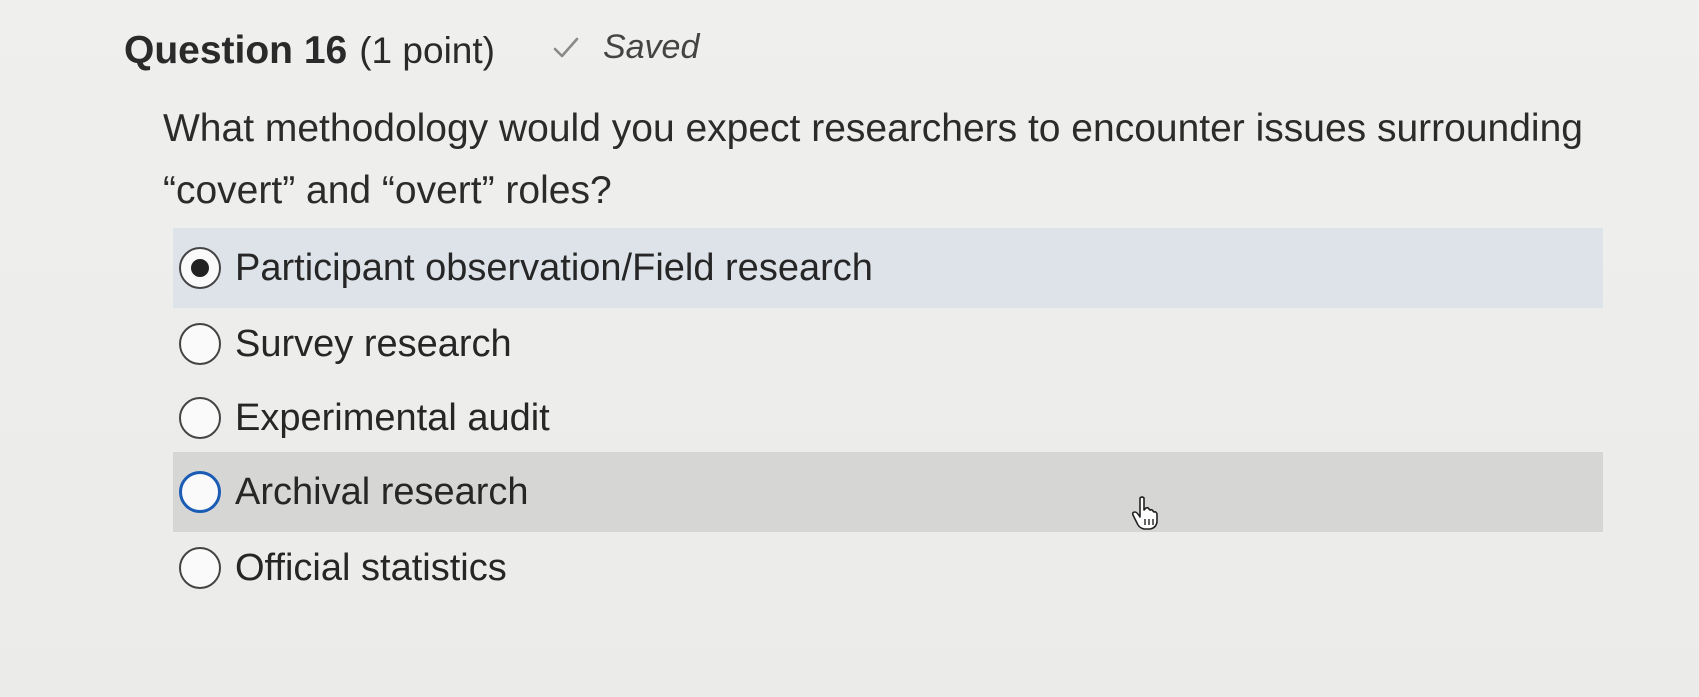  Describe the element at coordinates (888, 492) in the screenshot. I see `answer-option: Archival research` at that location.